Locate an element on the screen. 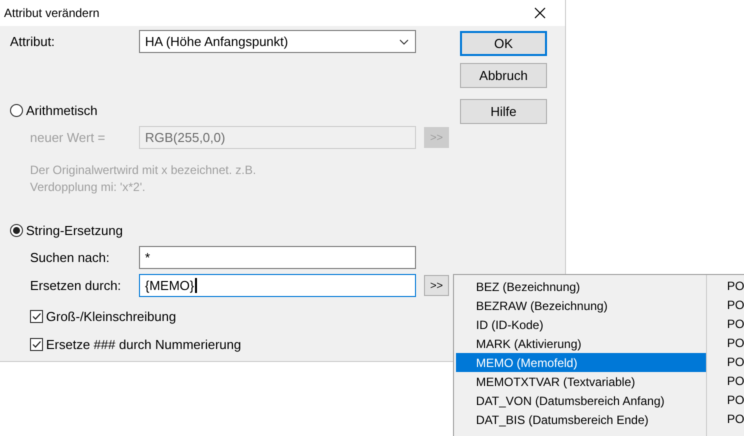  menu-item: BEZ (Bezeichnung) is located at coordinates (581, 286).